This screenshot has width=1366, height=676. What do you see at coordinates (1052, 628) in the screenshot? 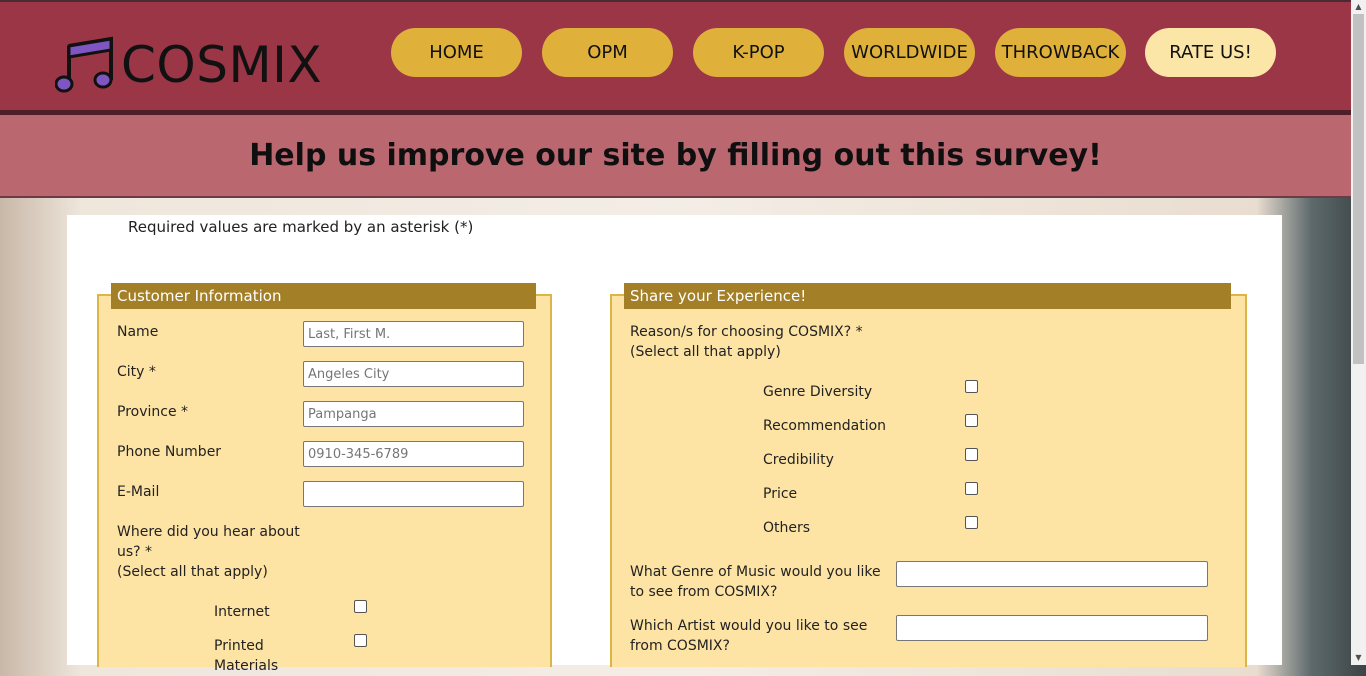
I see `artist-input` at bounding box center [1052, 628].